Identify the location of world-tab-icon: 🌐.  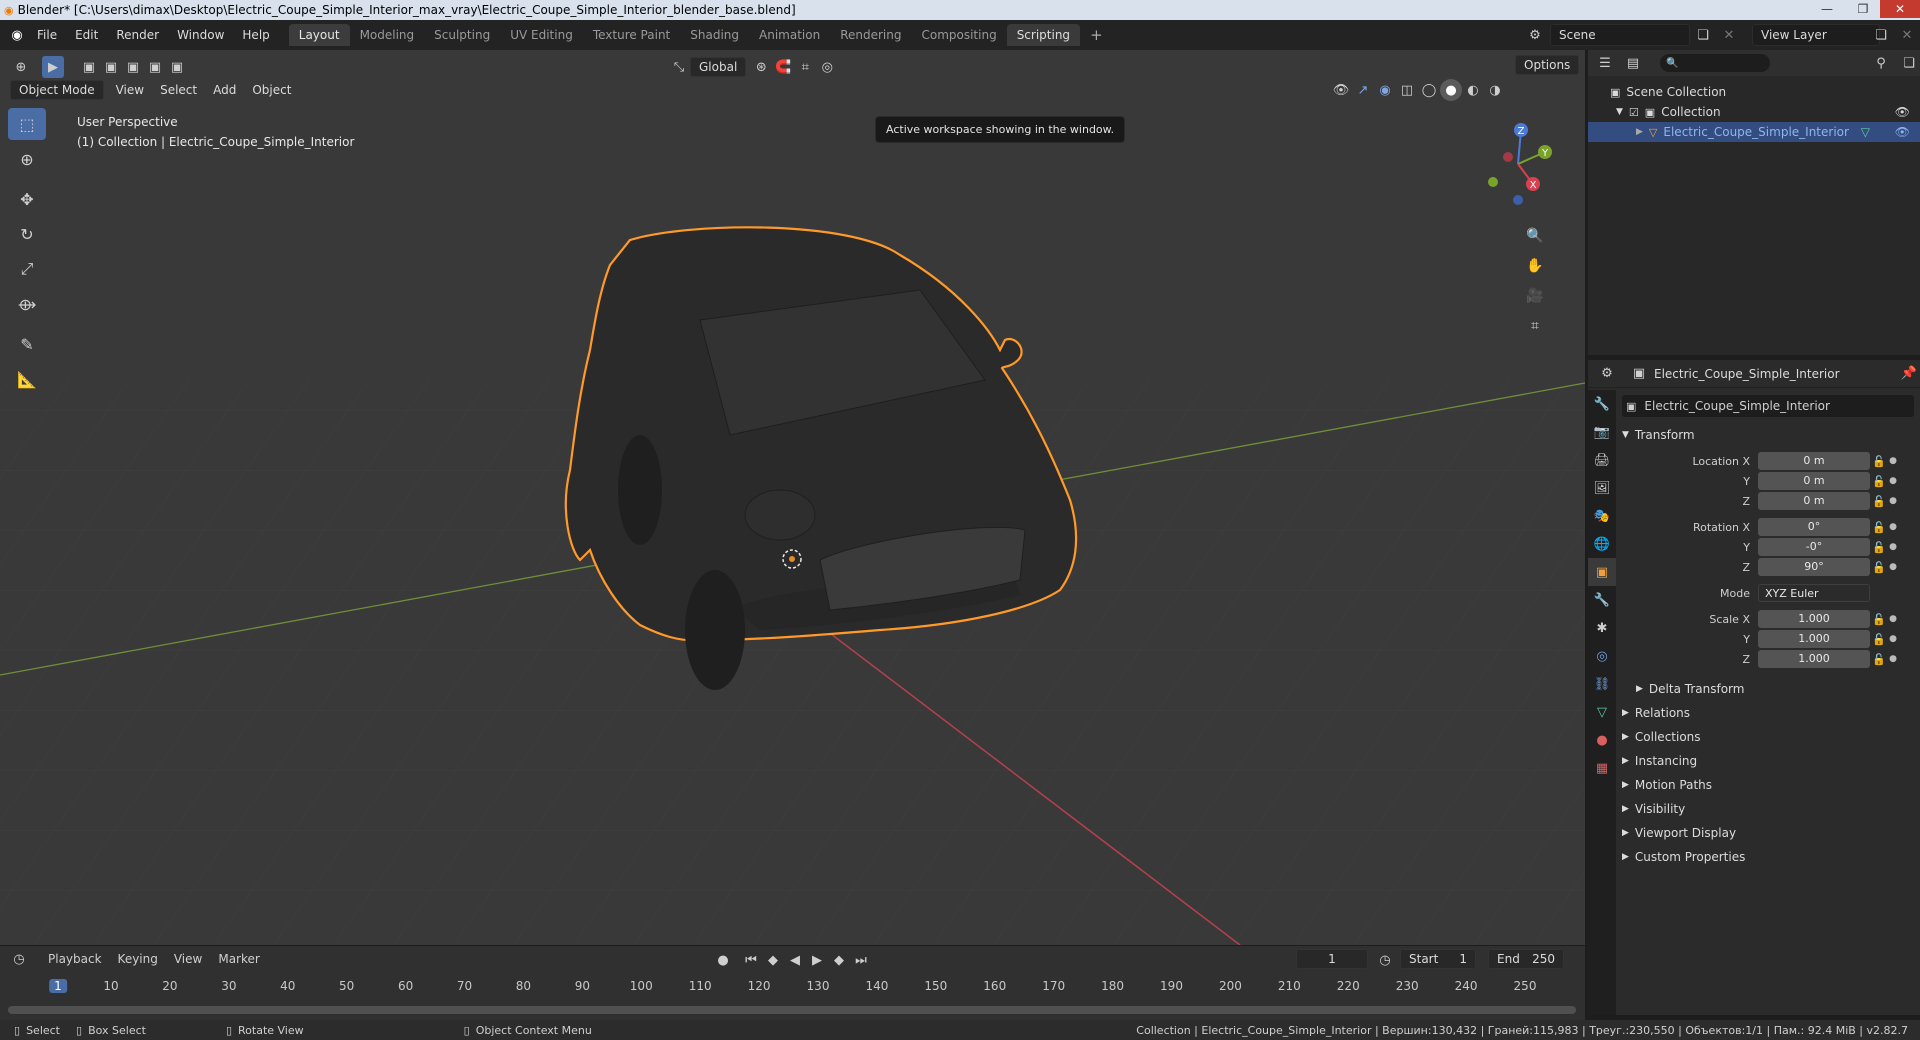
(1602, 544).